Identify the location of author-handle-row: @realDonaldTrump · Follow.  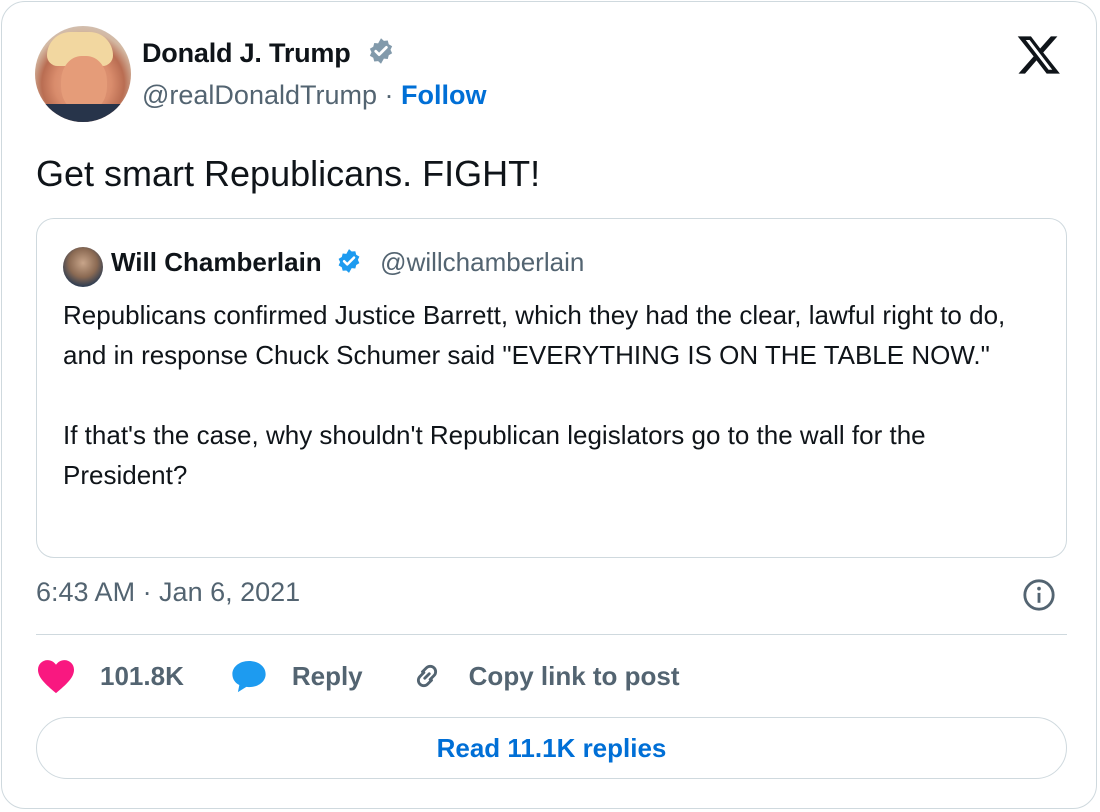
(314, 95).